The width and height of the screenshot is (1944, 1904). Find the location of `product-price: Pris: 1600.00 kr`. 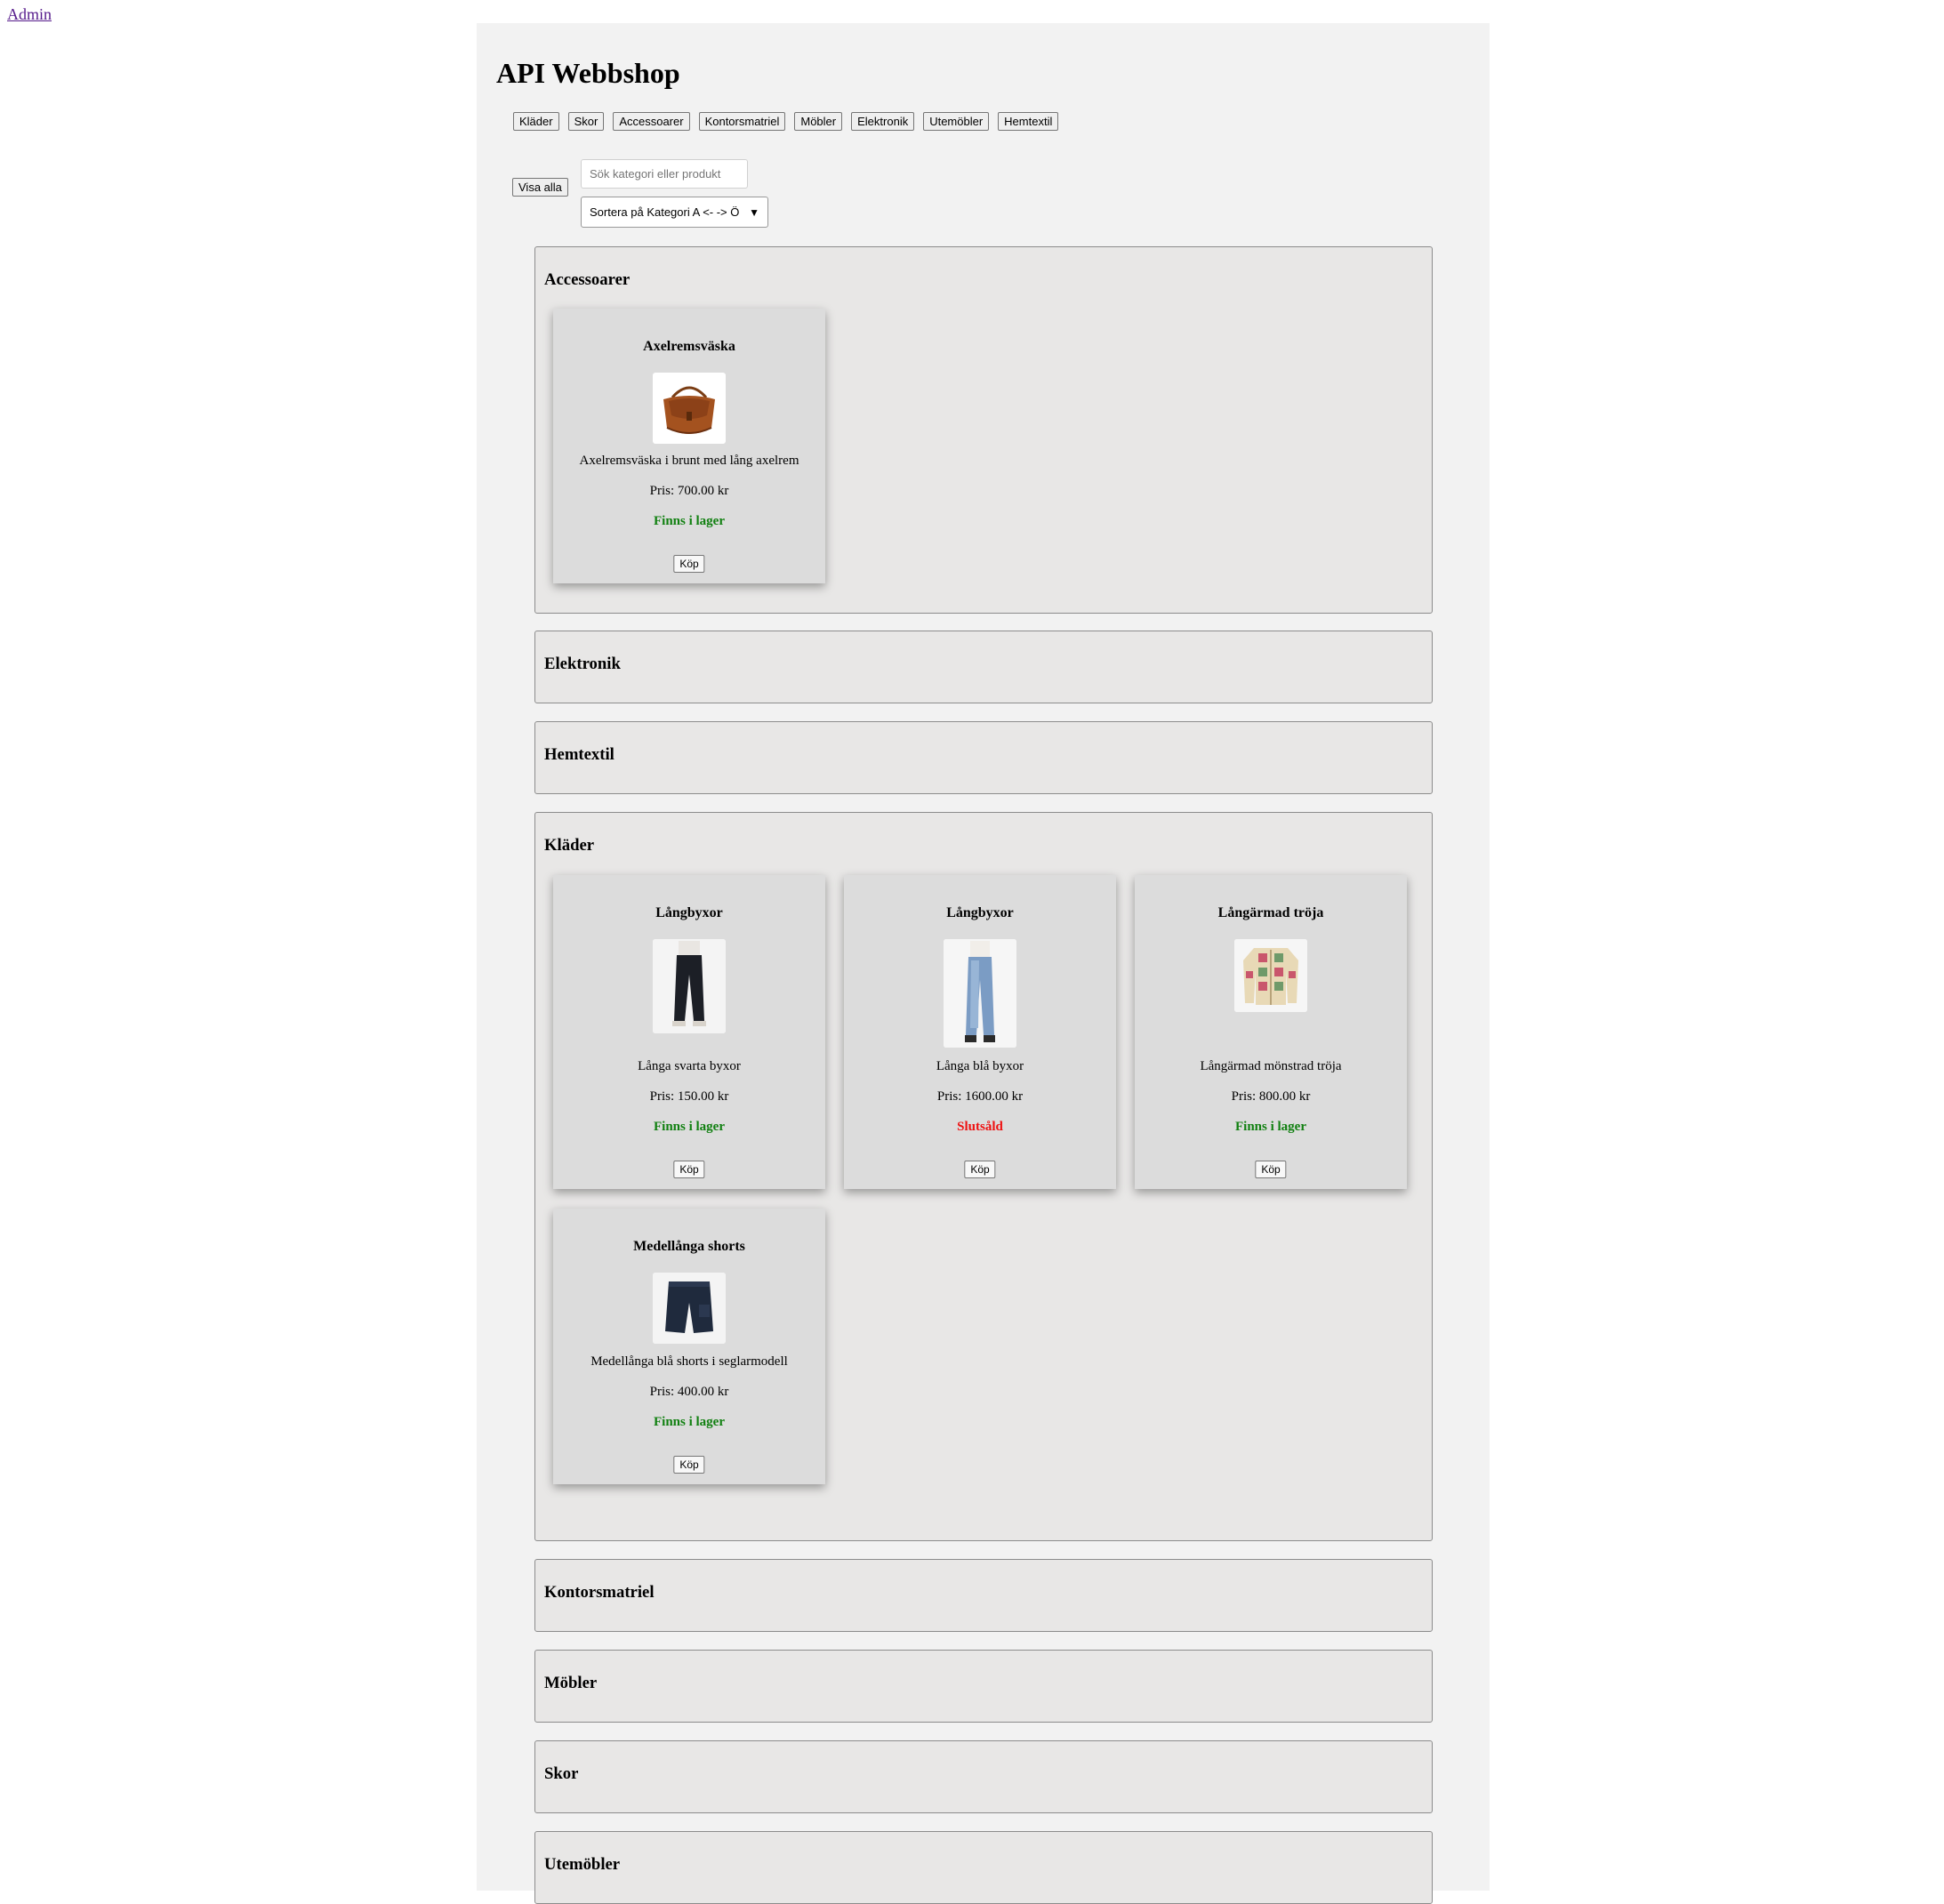

product-price: Pris: 1600.00 kr is located at coordinates (980, 1096).